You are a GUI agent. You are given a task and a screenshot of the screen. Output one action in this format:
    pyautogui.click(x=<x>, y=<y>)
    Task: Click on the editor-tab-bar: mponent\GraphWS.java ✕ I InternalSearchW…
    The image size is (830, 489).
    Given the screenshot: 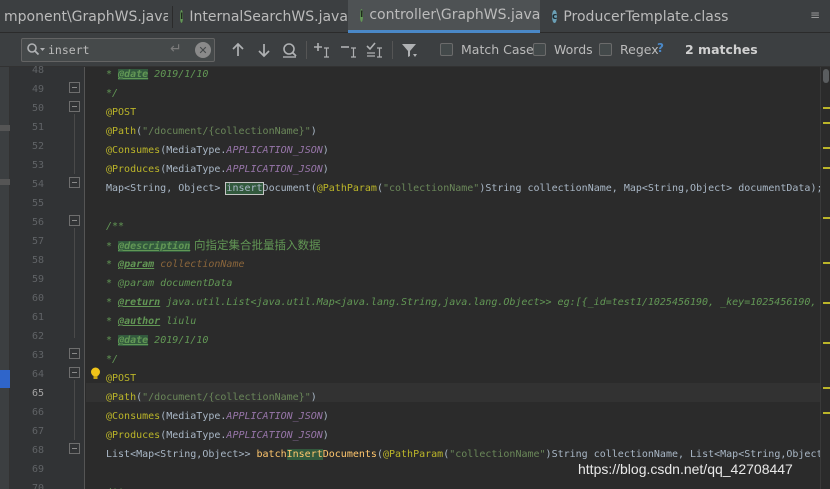 What is the action you would take?
    pyautogui.click(x=415, y=16)
    